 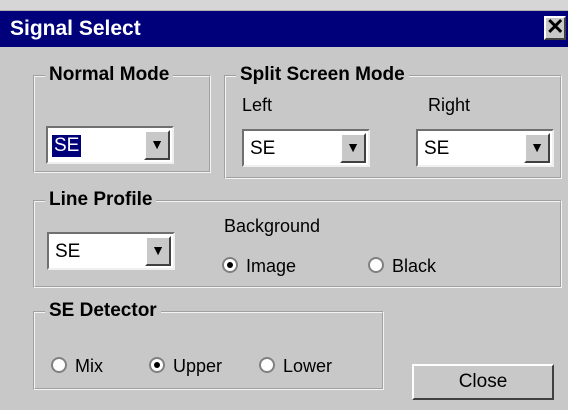 What do you see at coordinates (75, 28) in the screenshot?
I see `window-title: Signal Select` at bounding box center [75, 28].